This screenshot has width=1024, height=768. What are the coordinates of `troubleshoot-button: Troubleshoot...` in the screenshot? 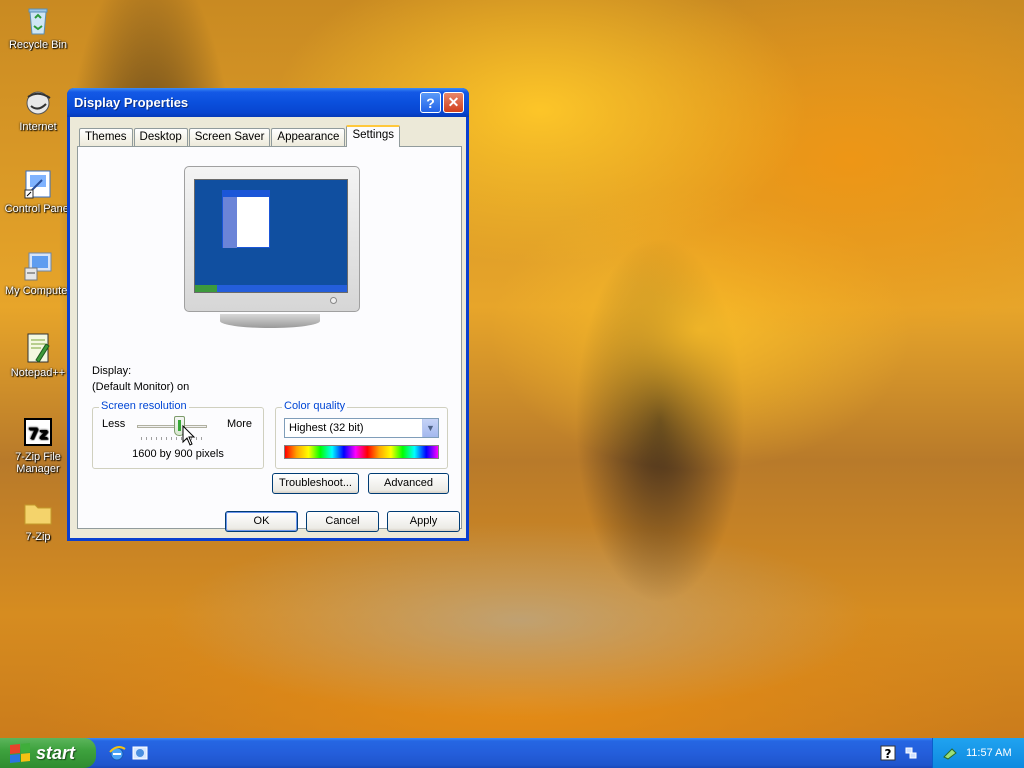 It's located at (315, 483).